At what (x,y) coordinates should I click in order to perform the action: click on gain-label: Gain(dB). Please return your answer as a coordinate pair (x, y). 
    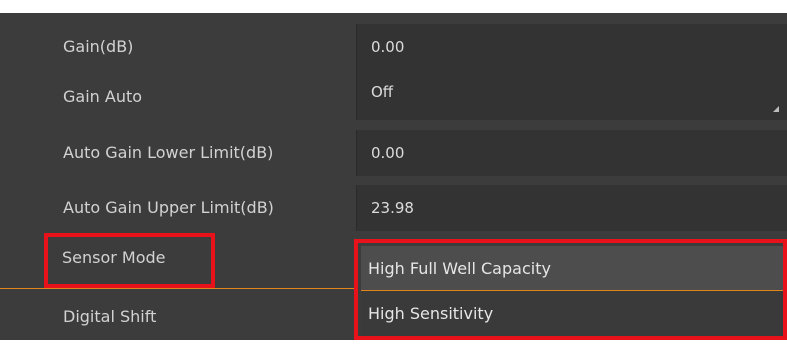
    Looking at the image, I should click on (98, 46).